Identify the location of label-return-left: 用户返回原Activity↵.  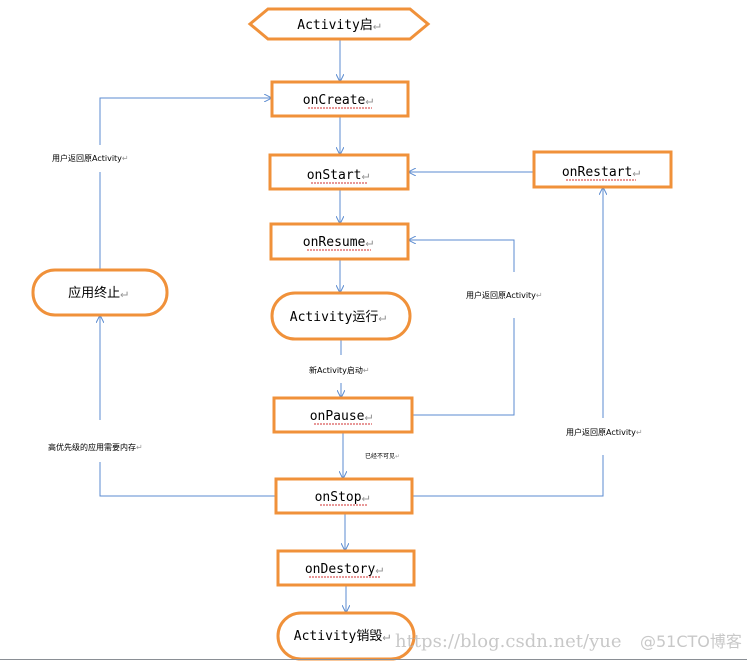
(90, 158).